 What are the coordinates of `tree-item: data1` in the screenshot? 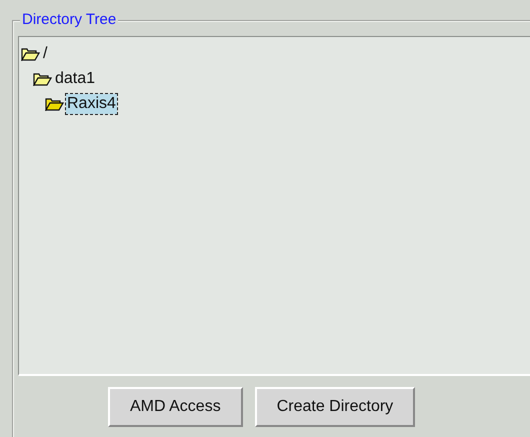 It's located at (75, 78).